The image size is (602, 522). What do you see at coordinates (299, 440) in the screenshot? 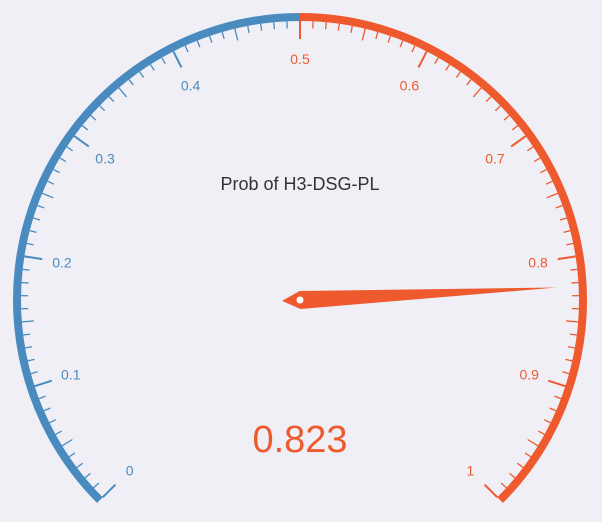
I see `gauge-value-label: 0.823` at bounding box center [299, 440].